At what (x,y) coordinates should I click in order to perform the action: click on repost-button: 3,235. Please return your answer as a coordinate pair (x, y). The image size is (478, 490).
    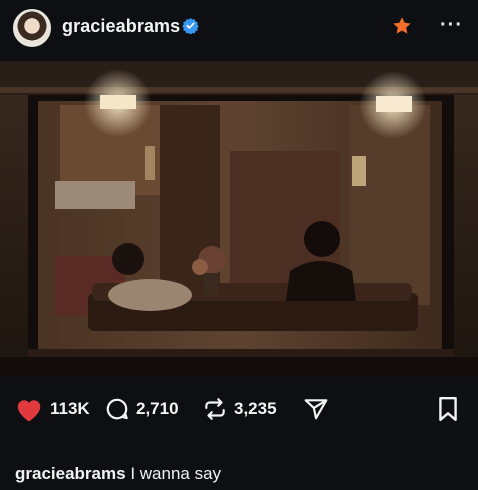
    Looking at the image, I should click on (239, 409).